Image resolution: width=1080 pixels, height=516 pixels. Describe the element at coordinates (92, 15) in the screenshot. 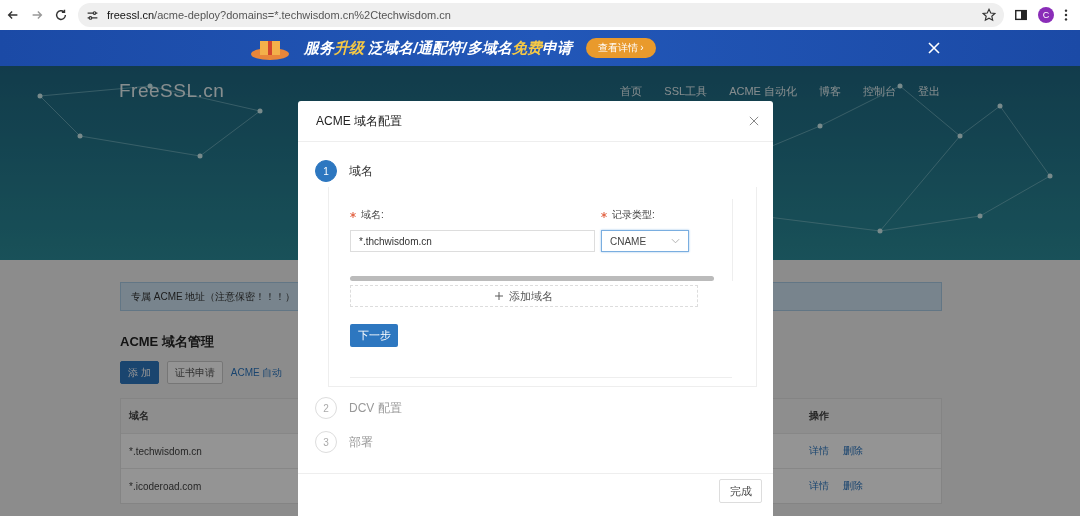

I see `site-settings-icon` at that location.